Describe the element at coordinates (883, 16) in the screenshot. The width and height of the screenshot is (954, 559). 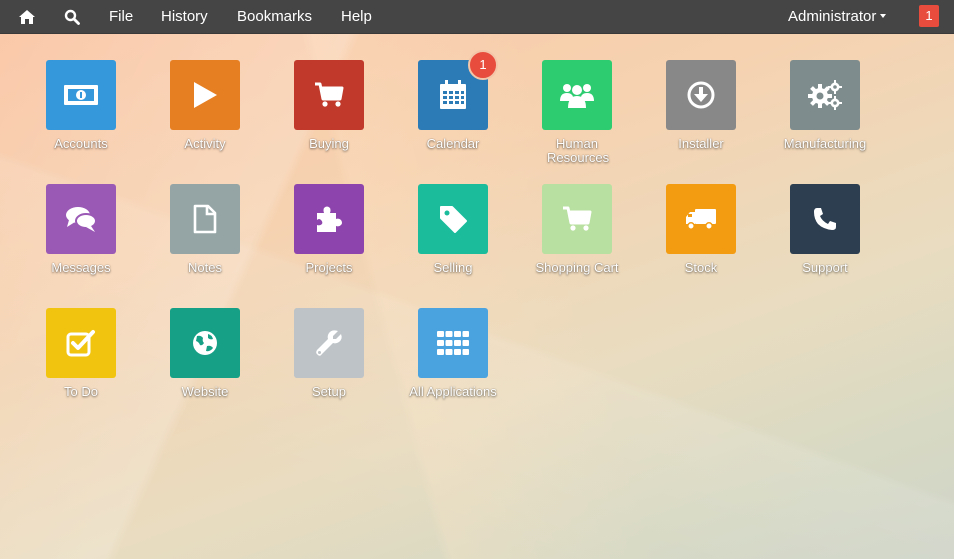
I see `caret-down-icon` at that location.